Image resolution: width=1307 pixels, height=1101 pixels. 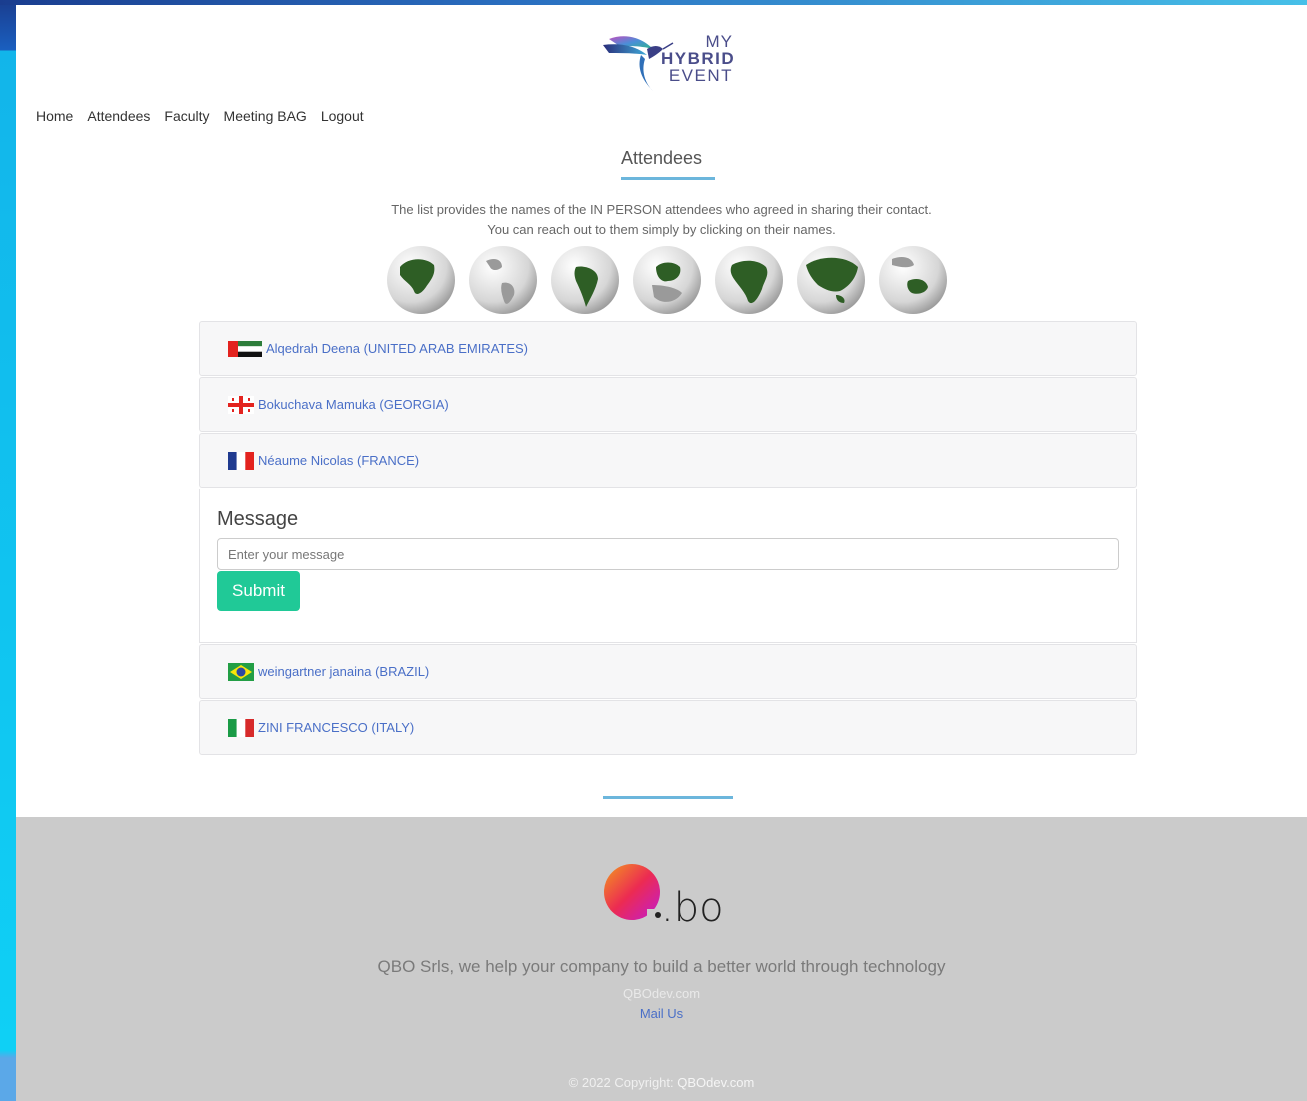 I want to click on page-title: Attendees, so click(x=661, y=158).